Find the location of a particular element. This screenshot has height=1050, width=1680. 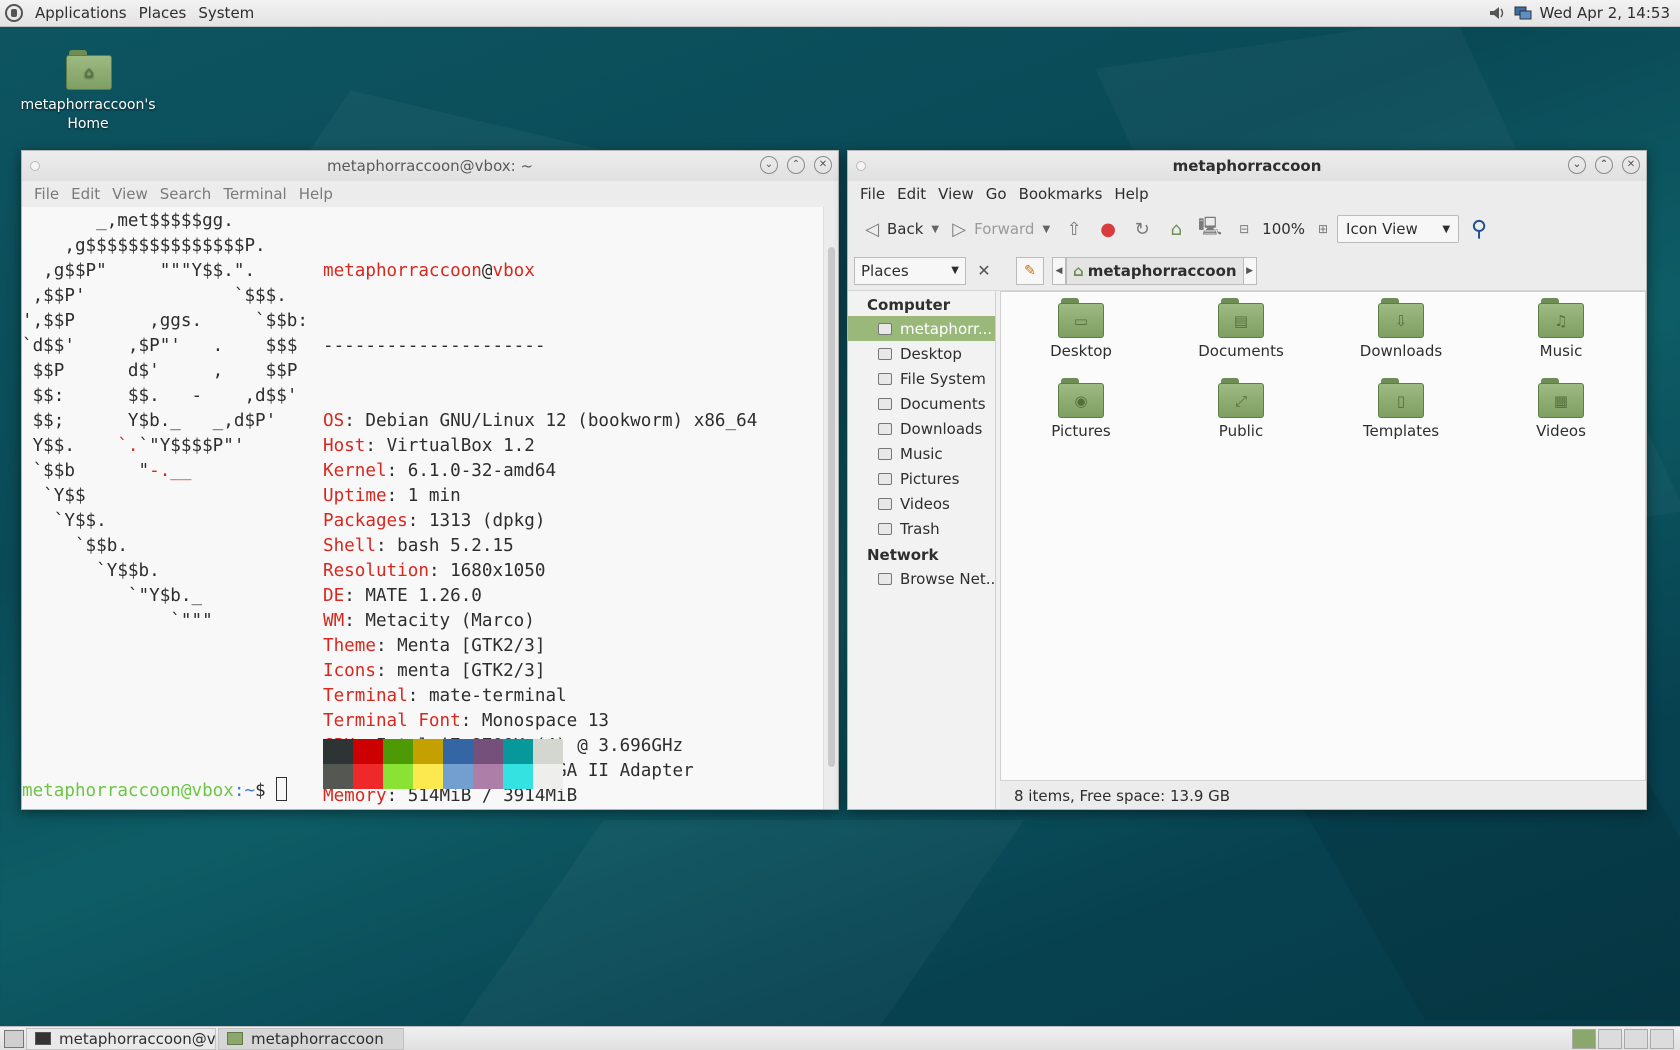

path-crumb: ⌂ metaphorraccoon is located at coordinates (1155, 270).